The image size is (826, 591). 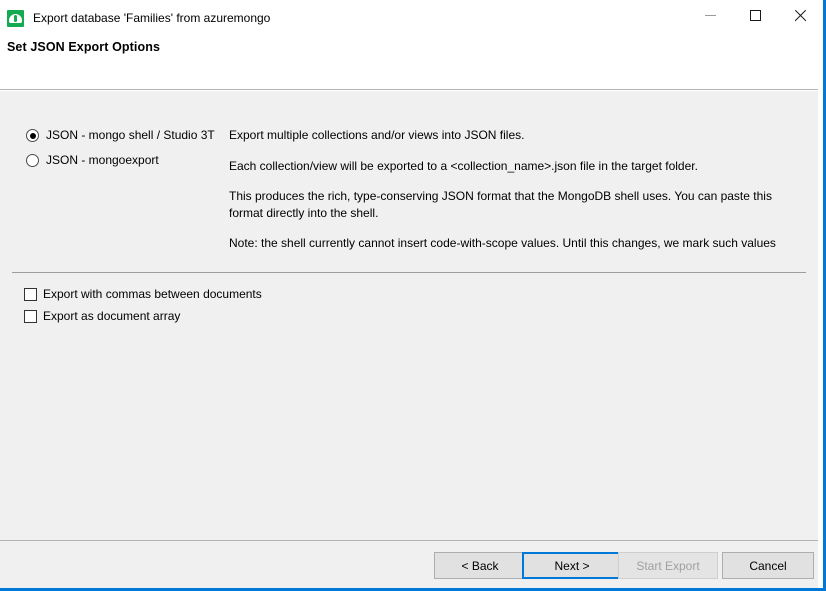 I want to click on dialog-button-bar: < Back Next > Start Export Cancel, so click(x=409, y=564).